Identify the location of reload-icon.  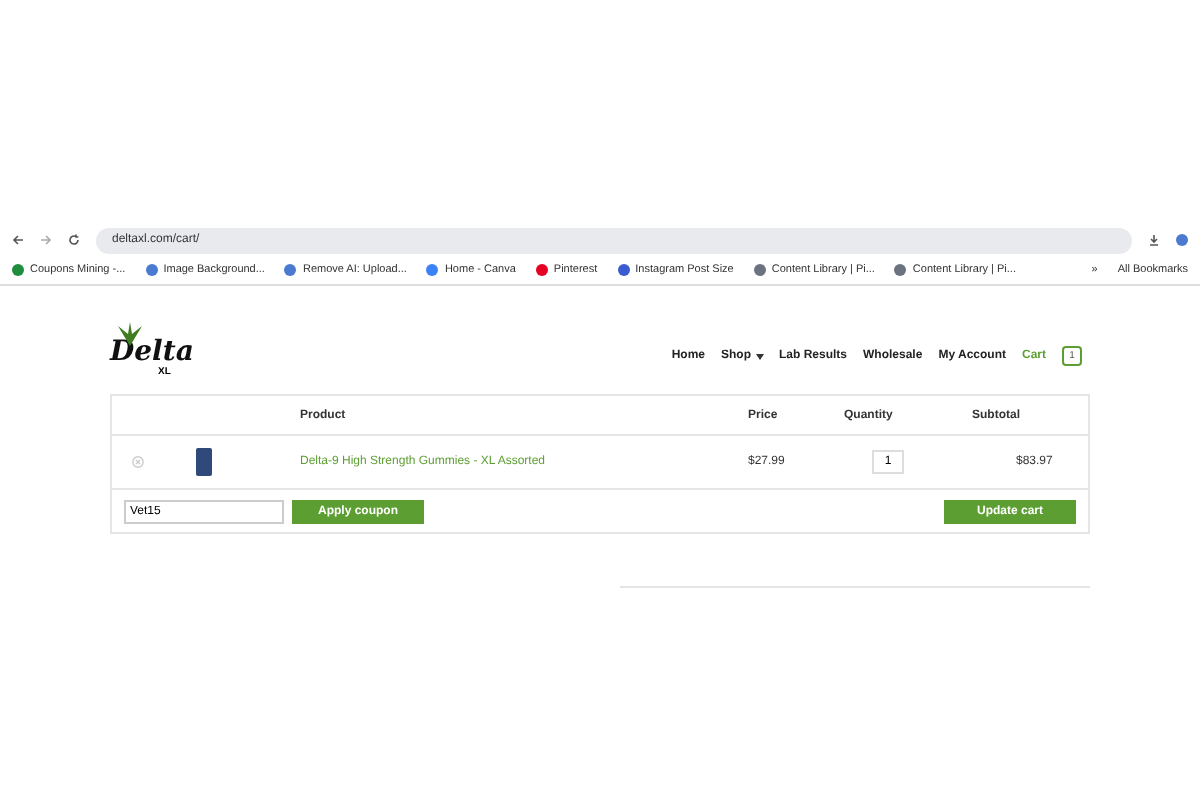
(74, 240).